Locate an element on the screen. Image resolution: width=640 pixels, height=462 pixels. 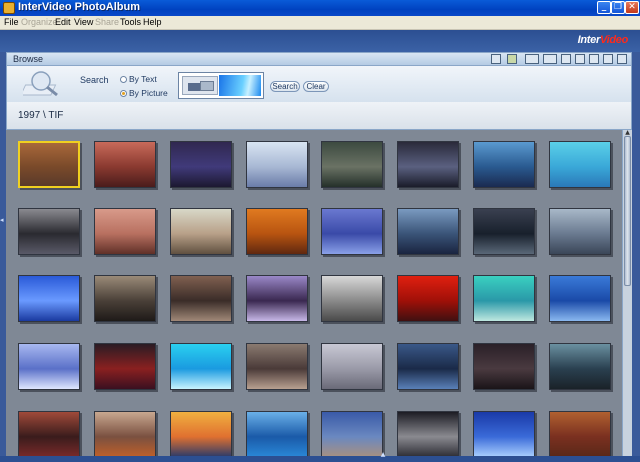
dropdown-icon is located at coordinates (550, 59).